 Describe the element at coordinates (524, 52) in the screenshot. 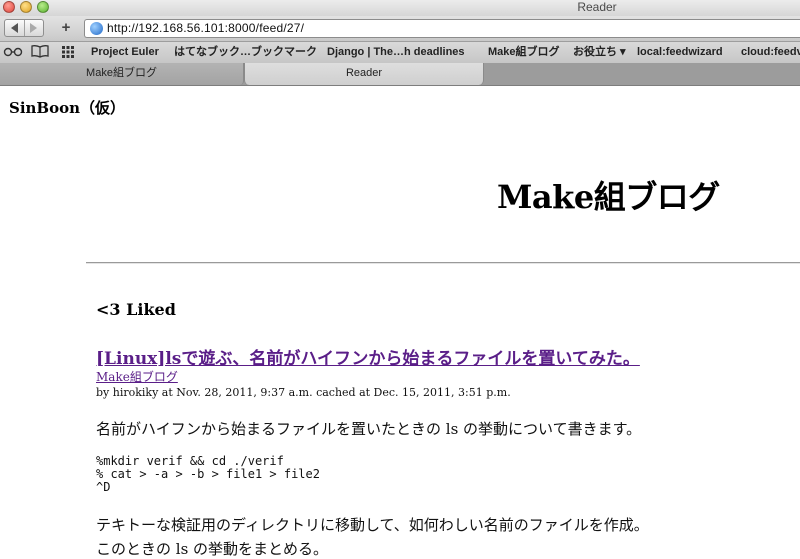

I see `bookmark-item: Make組ブログ` at that location.